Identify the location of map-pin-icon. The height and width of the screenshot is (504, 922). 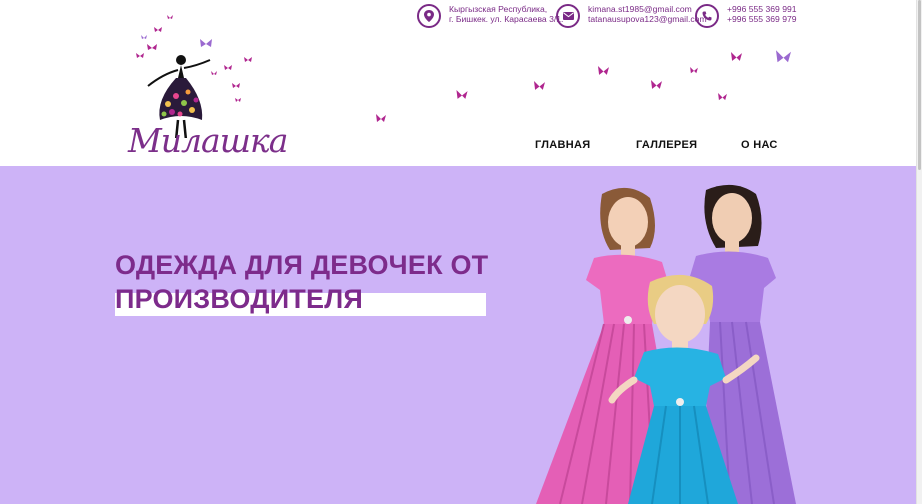
(429, 16).